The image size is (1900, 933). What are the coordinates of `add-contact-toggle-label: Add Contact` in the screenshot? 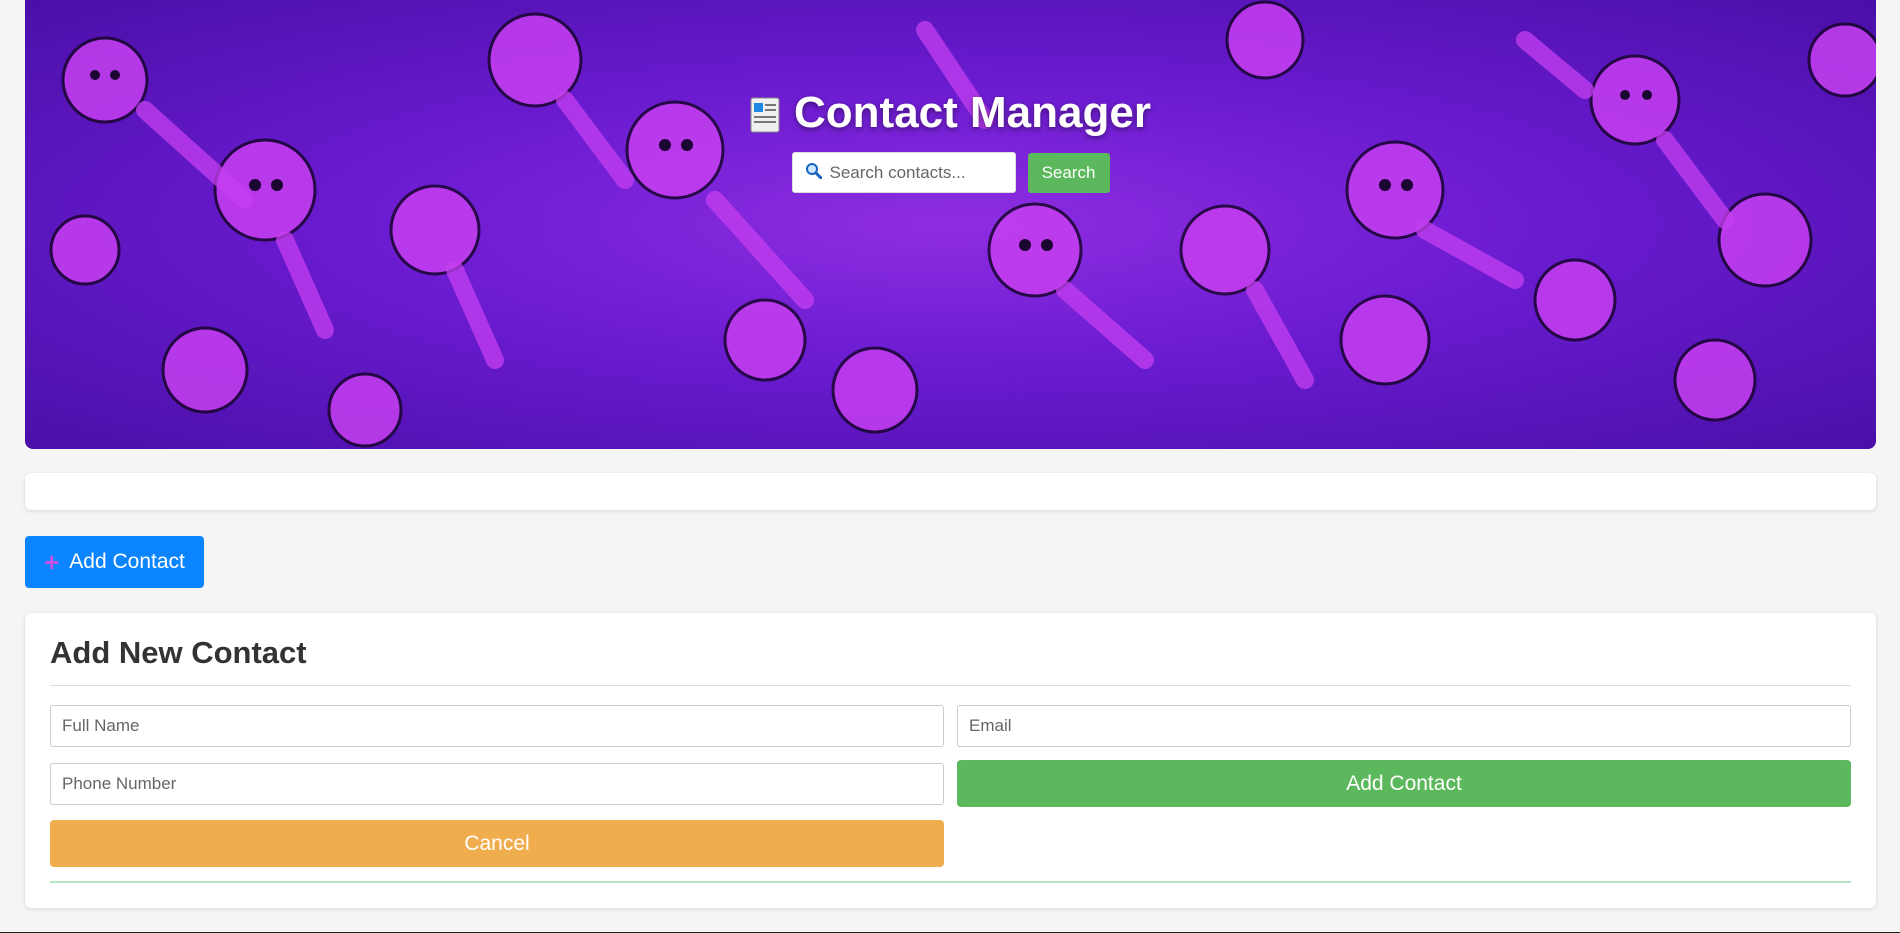 It's located at (127, 561).